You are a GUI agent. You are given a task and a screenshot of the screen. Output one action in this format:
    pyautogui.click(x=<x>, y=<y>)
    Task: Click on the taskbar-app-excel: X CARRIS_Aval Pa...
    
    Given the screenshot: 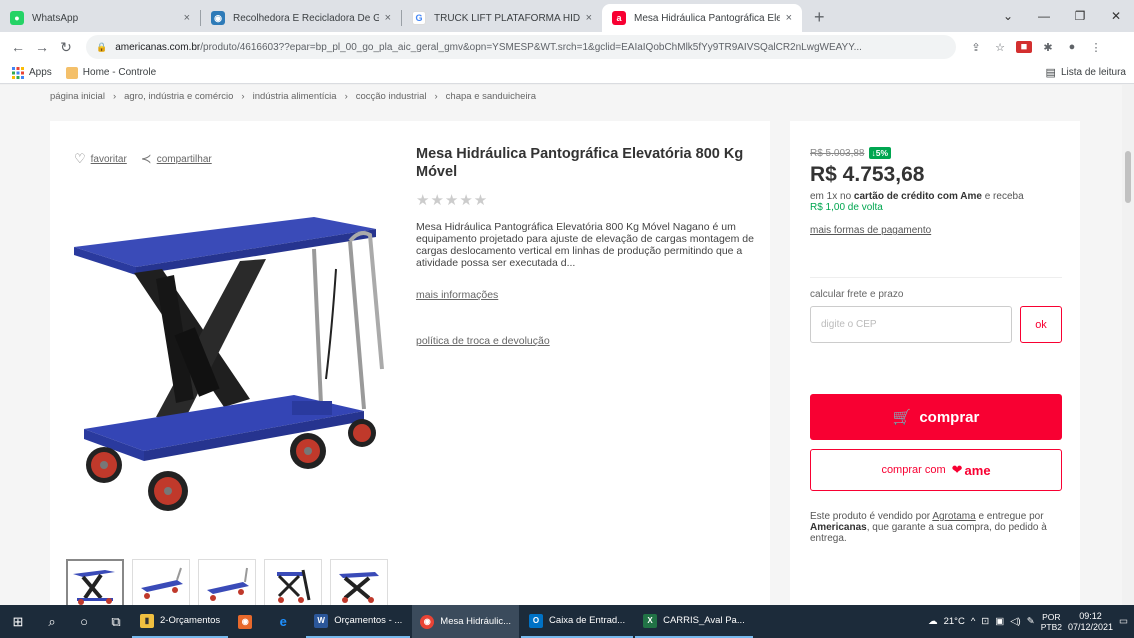 What is the action you would take?
    pyautogui.click(x=694, y=621)
    